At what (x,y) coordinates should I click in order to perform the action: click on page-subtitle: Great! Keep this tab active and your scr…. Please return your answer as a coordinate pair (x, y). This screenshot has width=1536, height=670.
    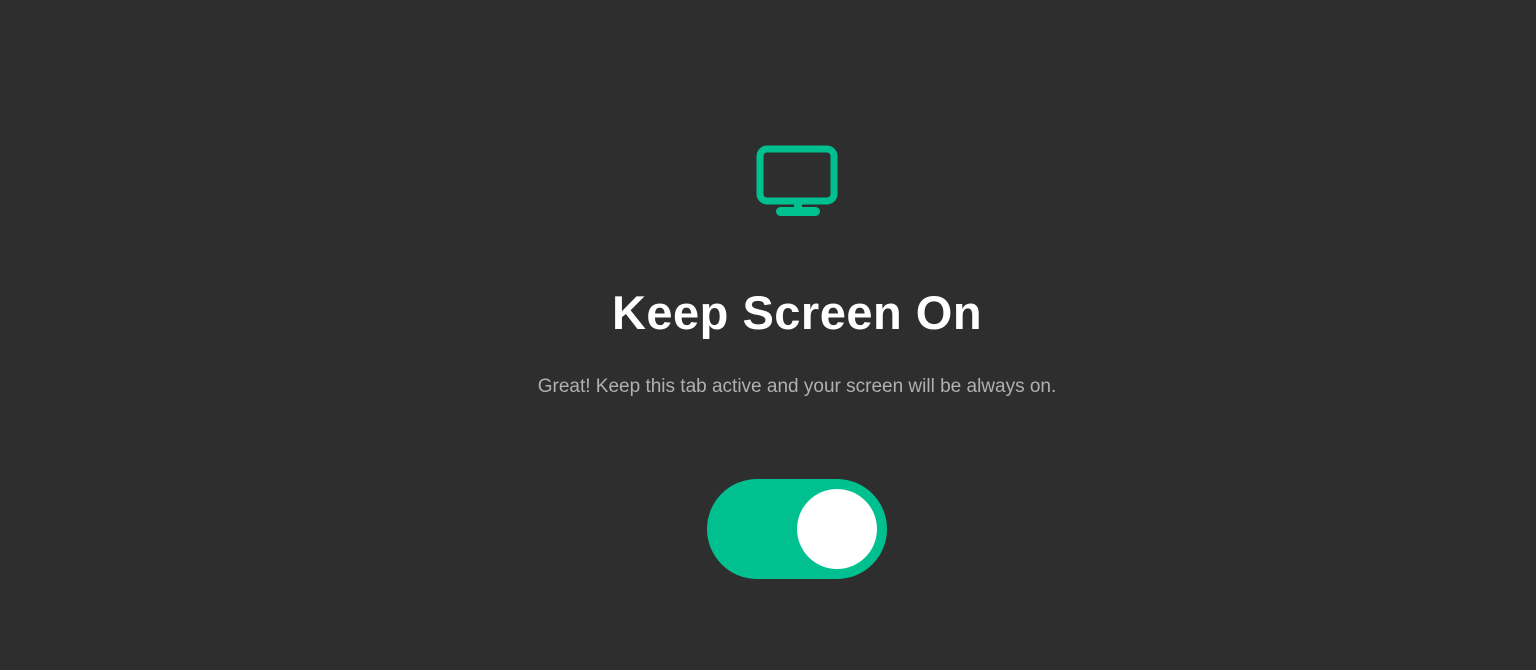
    Looking at the image, I should click on (797, 386).